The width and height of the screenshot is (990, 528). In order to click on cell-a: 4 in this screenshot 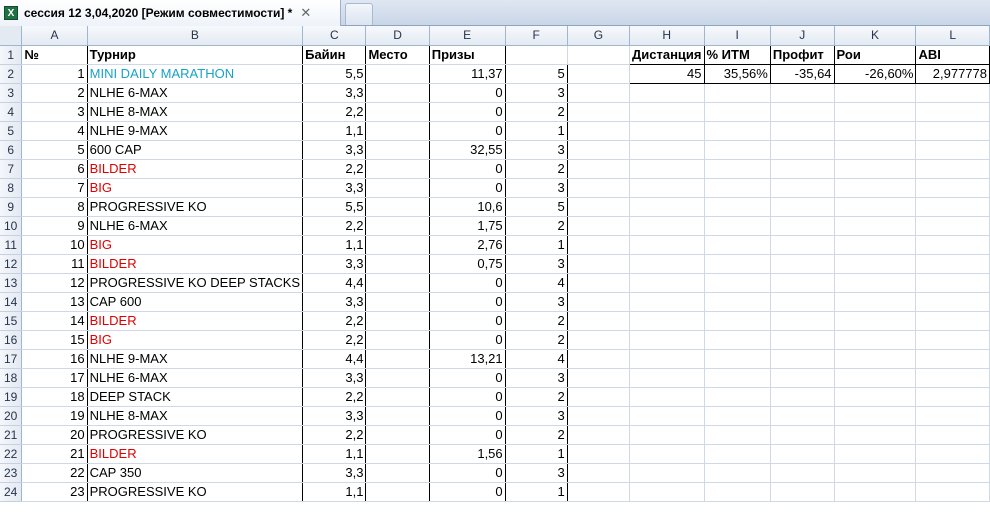, I will do `click(54, 131)`.